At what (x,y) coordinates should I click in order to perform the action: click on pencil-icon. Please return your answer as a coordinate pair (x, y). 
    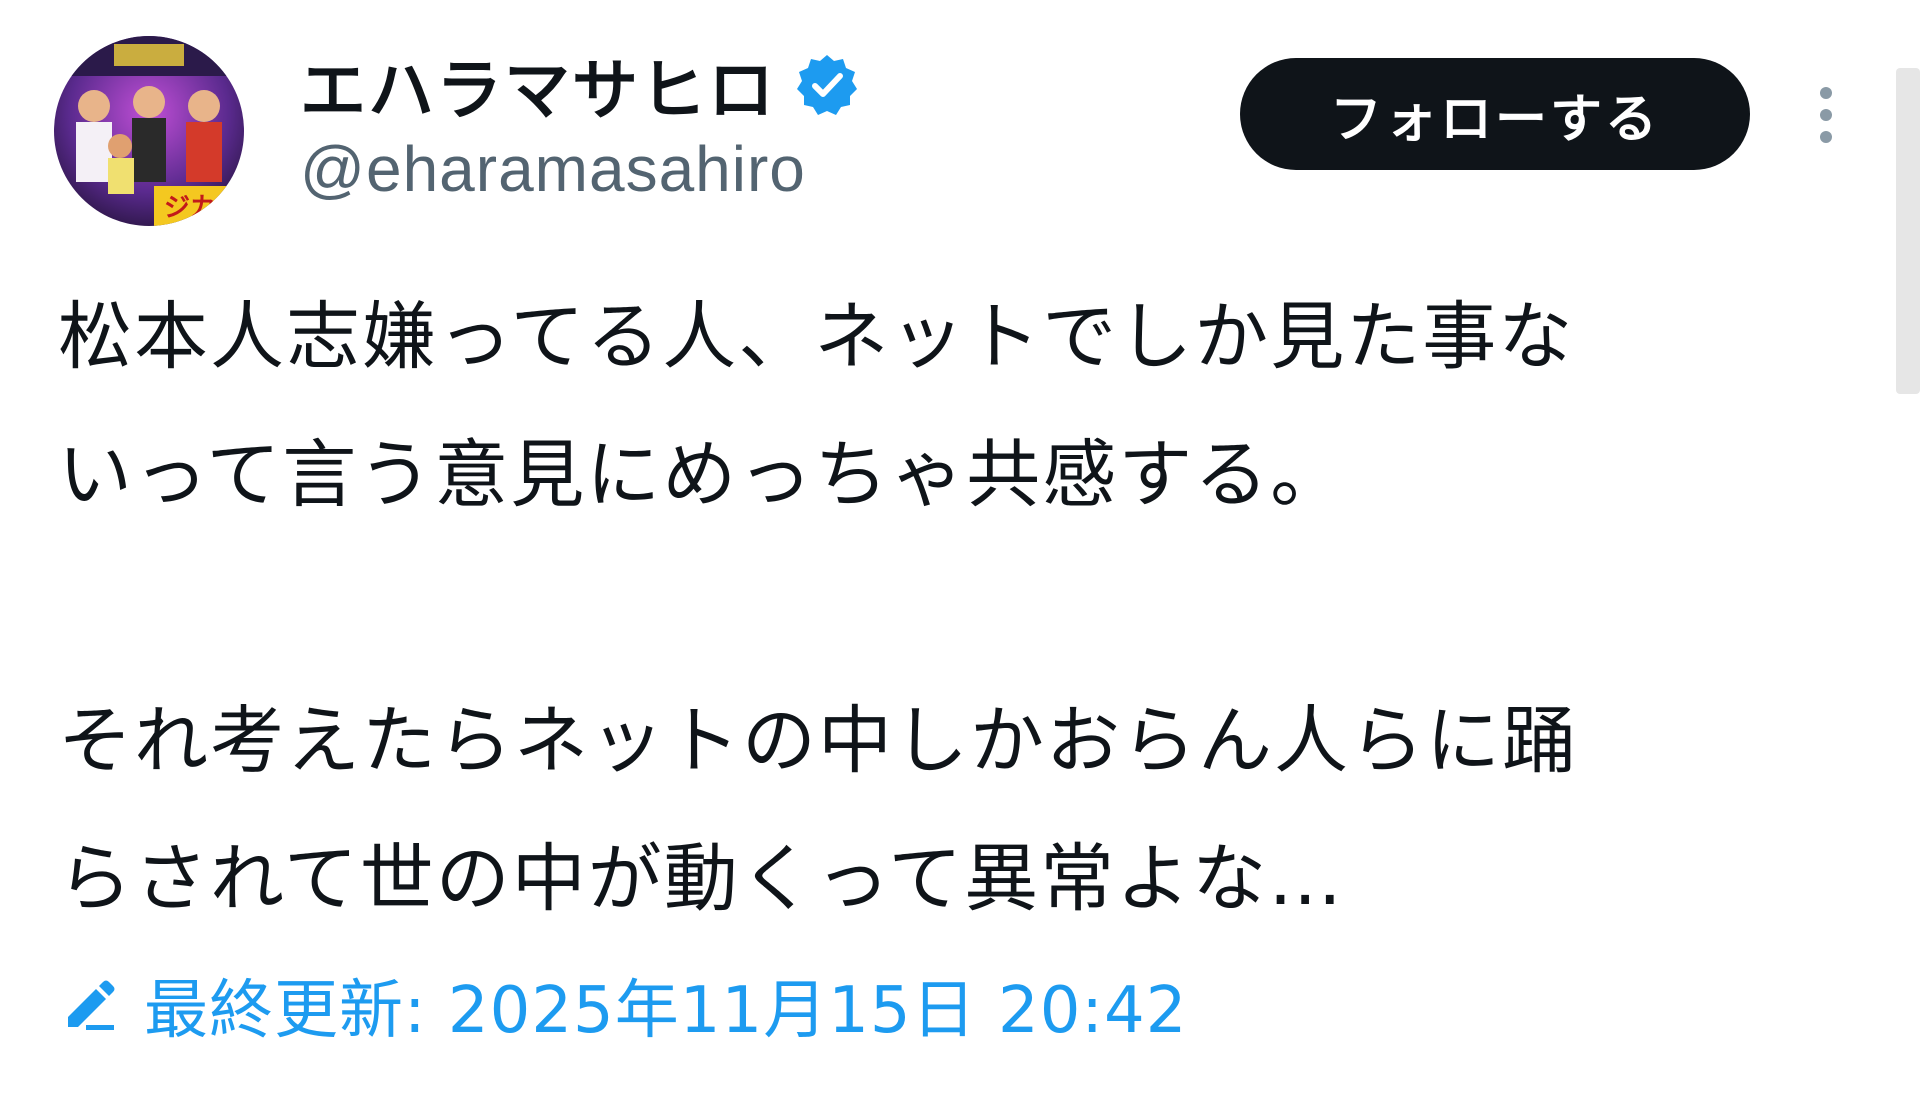
    Looking at the image, I should click on (91, 1005).